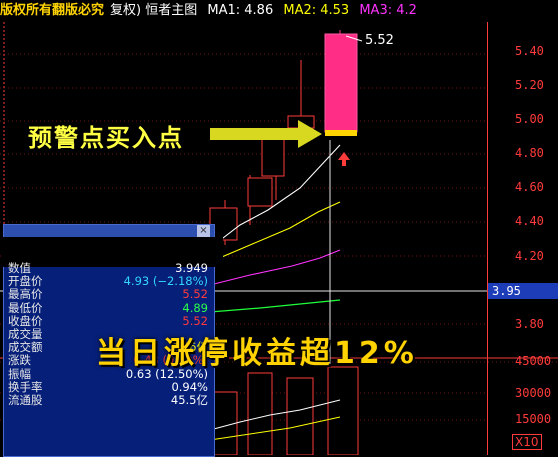  What do you see at coordinates (109, 399) in the screenshot?
I see `info-row: 流通股 45.5亿` at bounding box center [109, 399].